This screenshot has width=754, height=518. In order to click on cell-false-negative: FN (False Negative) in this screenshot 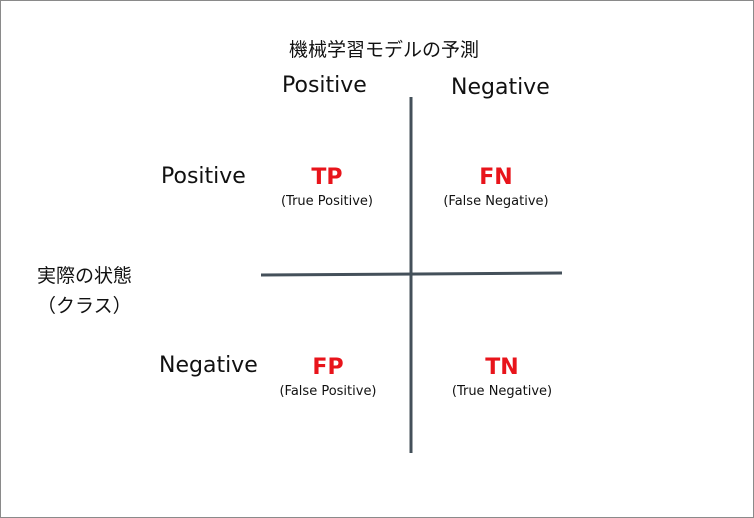, I will do `click(496, 188)`.